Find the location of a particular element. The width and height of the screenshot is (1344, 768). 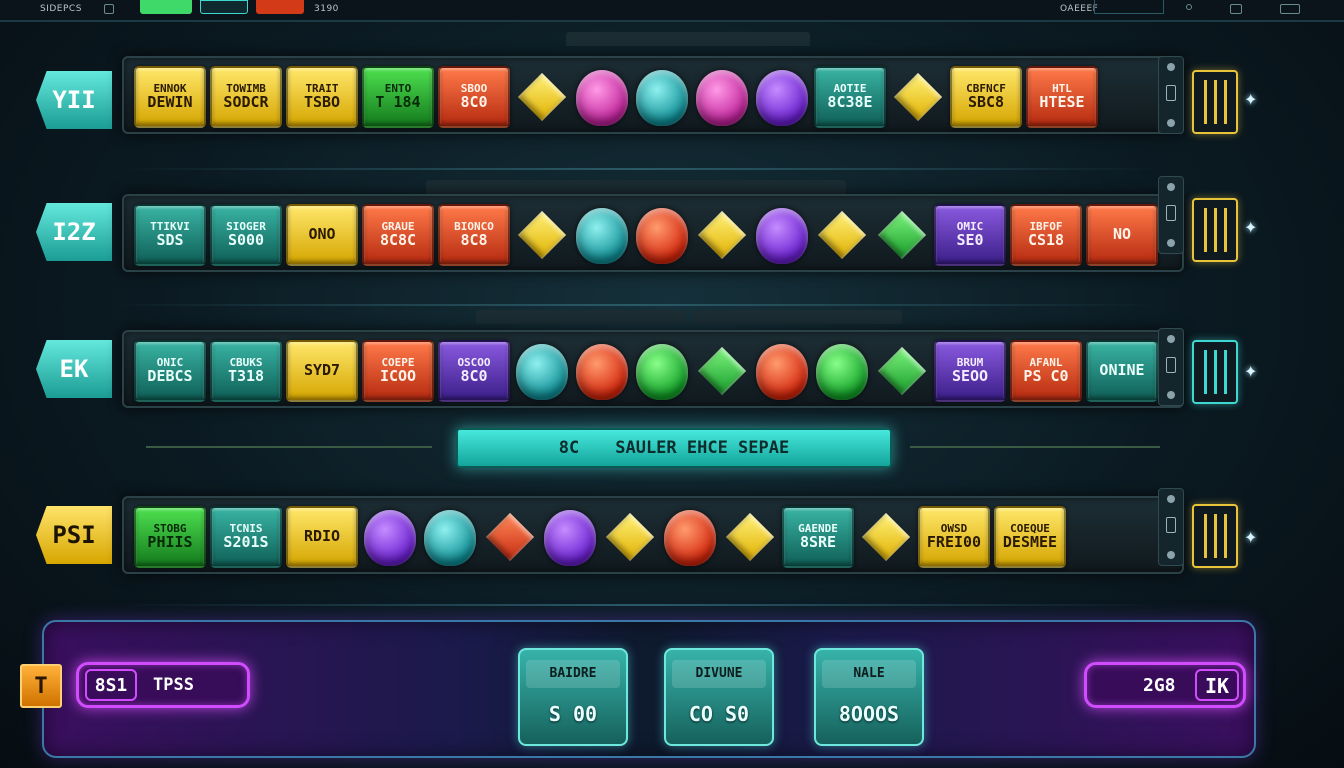

symbol-tile: SIOGER S000 is located at coordinates (246, 235).